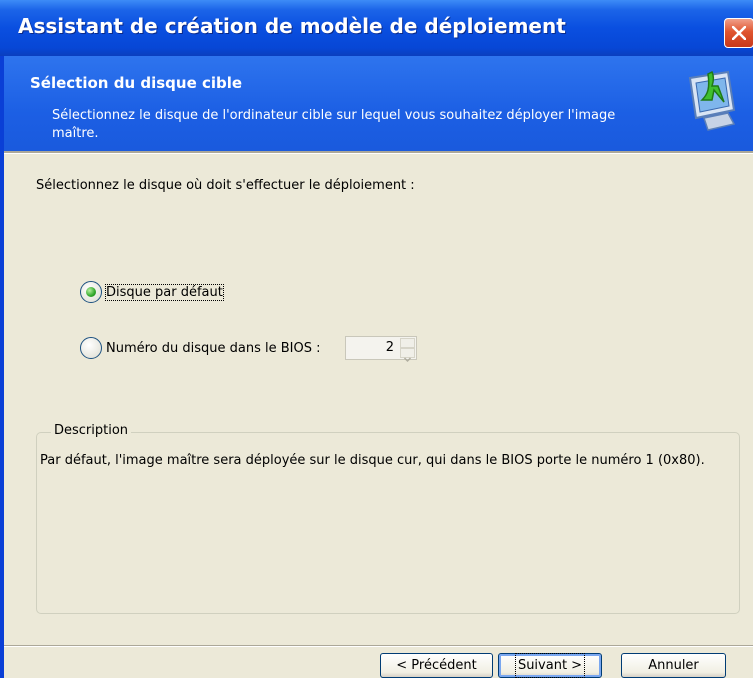  I want to click on stepper-down-button, so click(407, 355).